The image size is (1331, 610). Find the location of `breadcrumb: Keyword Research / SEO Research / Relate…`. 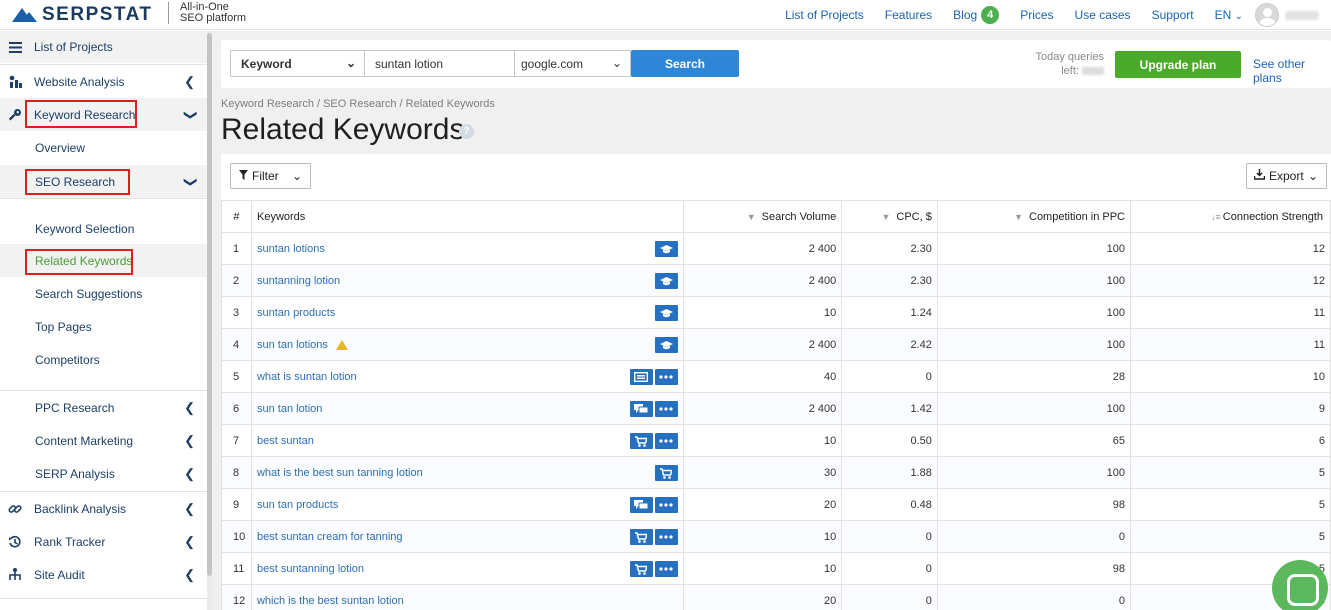

breadcrumb: Keyword Research / SEO Research / Relate… is located at coordinates (358, 104).